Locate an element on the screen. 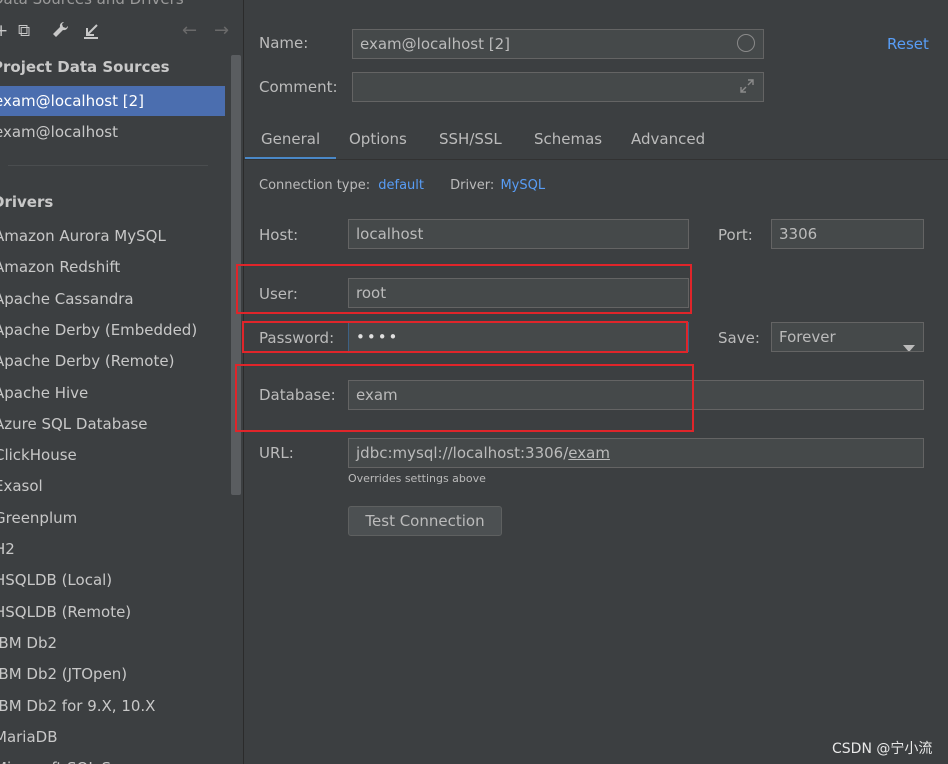  data-source-label: exam@localhost is located at coordinates (59, 132).